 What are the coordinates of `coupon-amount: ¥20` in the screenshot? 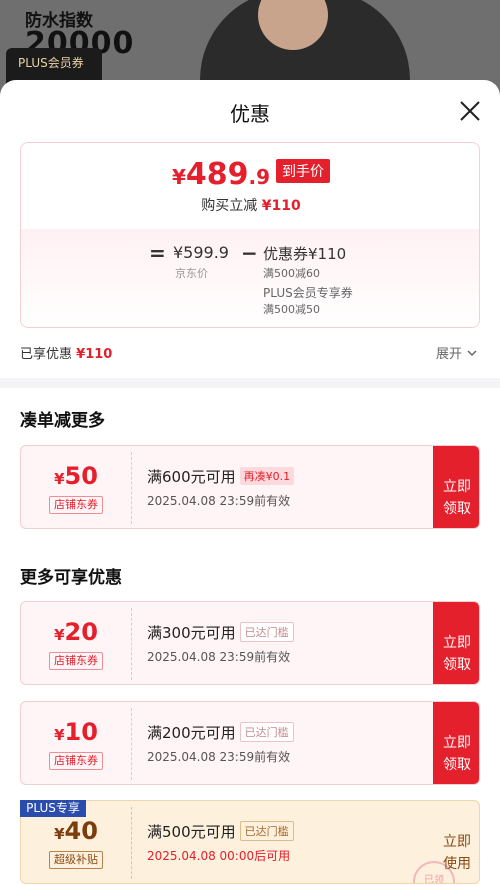 It's located at (76, 632).